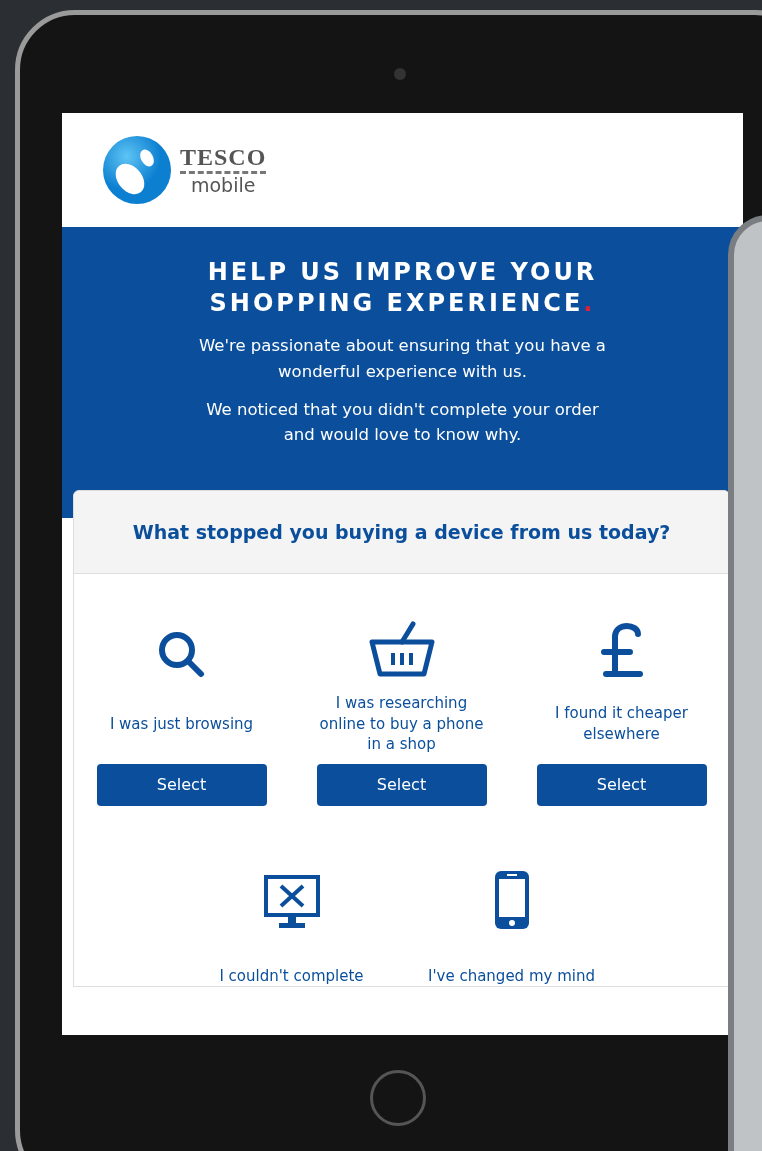 This screenshot has width=762, height=1151. I want to click on option-label: I've changed my mind, so click(511, 975).